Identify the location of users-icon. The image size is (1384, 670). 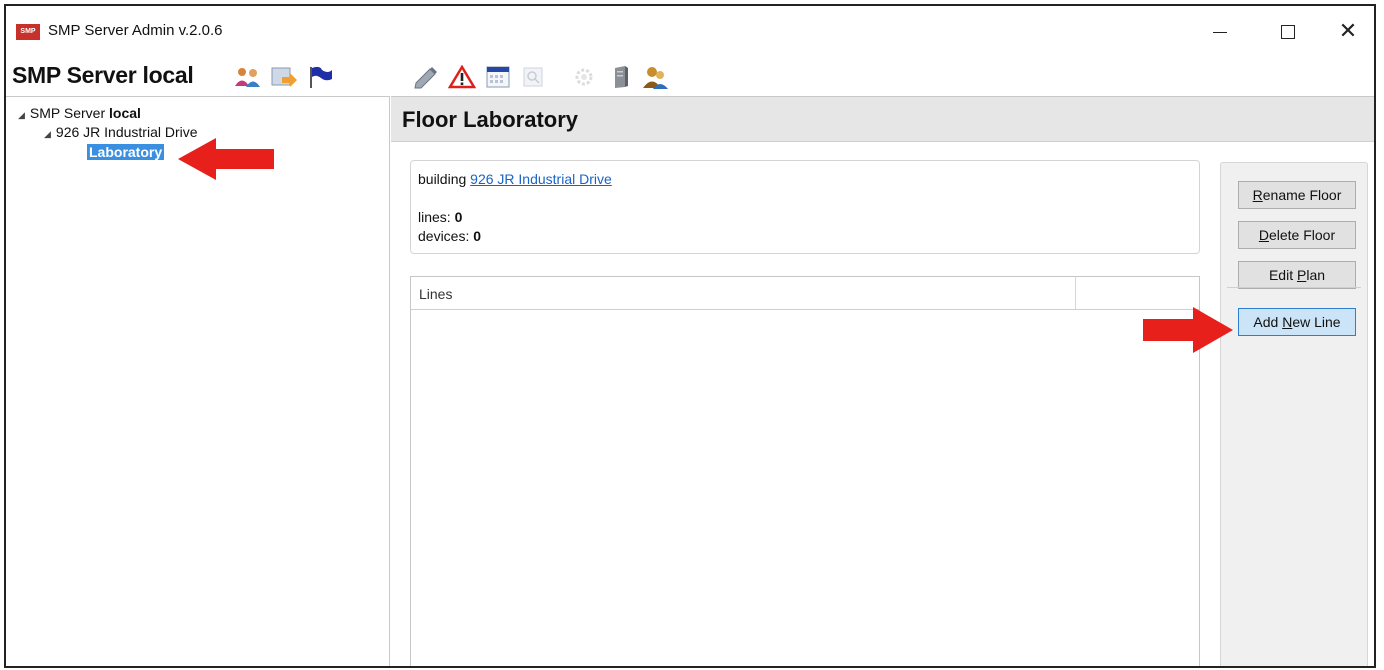
(248, 77).